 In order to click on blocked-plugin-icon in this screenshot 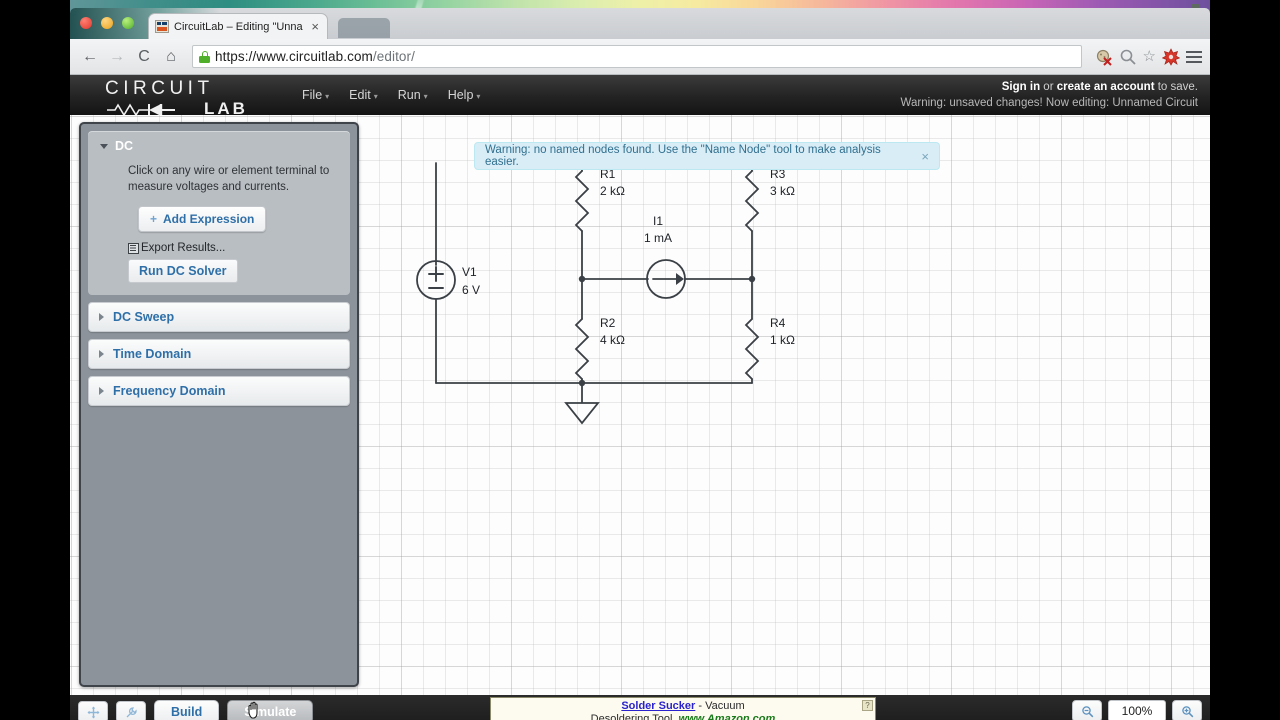, I will do `click(1104, 57)`.